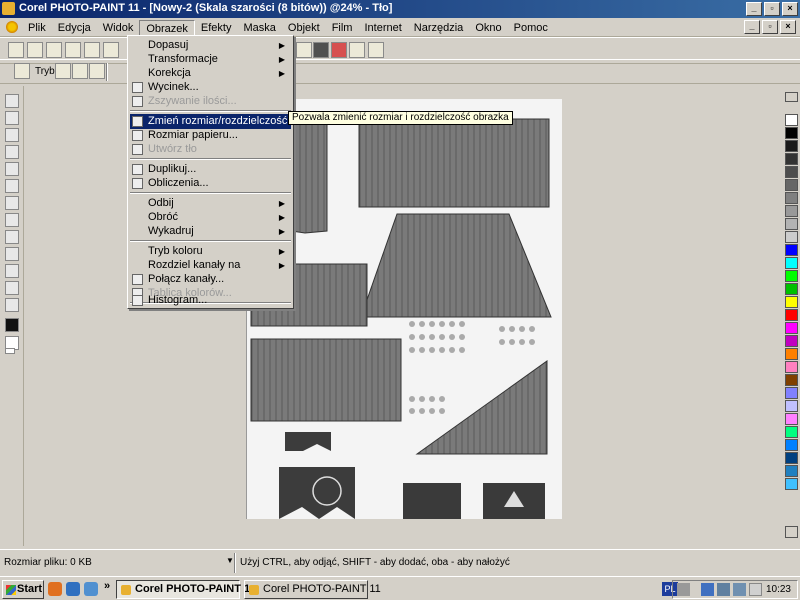 This screenshot has height=600, width=800. What do you see at coordinates (22, 71) in the screenshot?
I see `property-icon` at bounding box center [22, 71].